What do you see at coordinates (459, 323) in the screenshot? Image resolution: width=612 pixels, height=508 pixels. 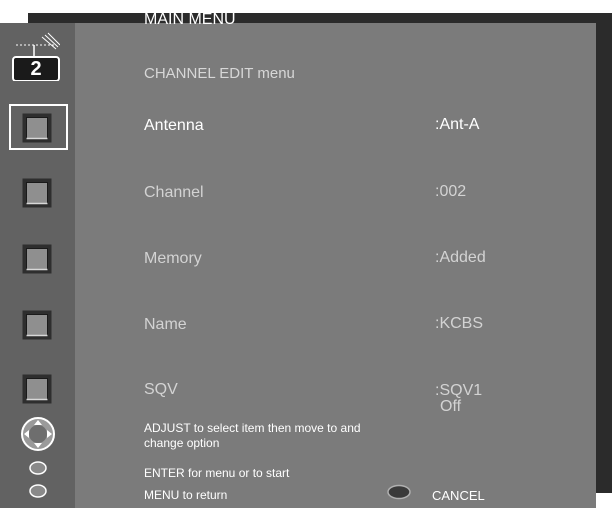 I see `row-value-name: :KCBS` at bounding box center [459, 323].